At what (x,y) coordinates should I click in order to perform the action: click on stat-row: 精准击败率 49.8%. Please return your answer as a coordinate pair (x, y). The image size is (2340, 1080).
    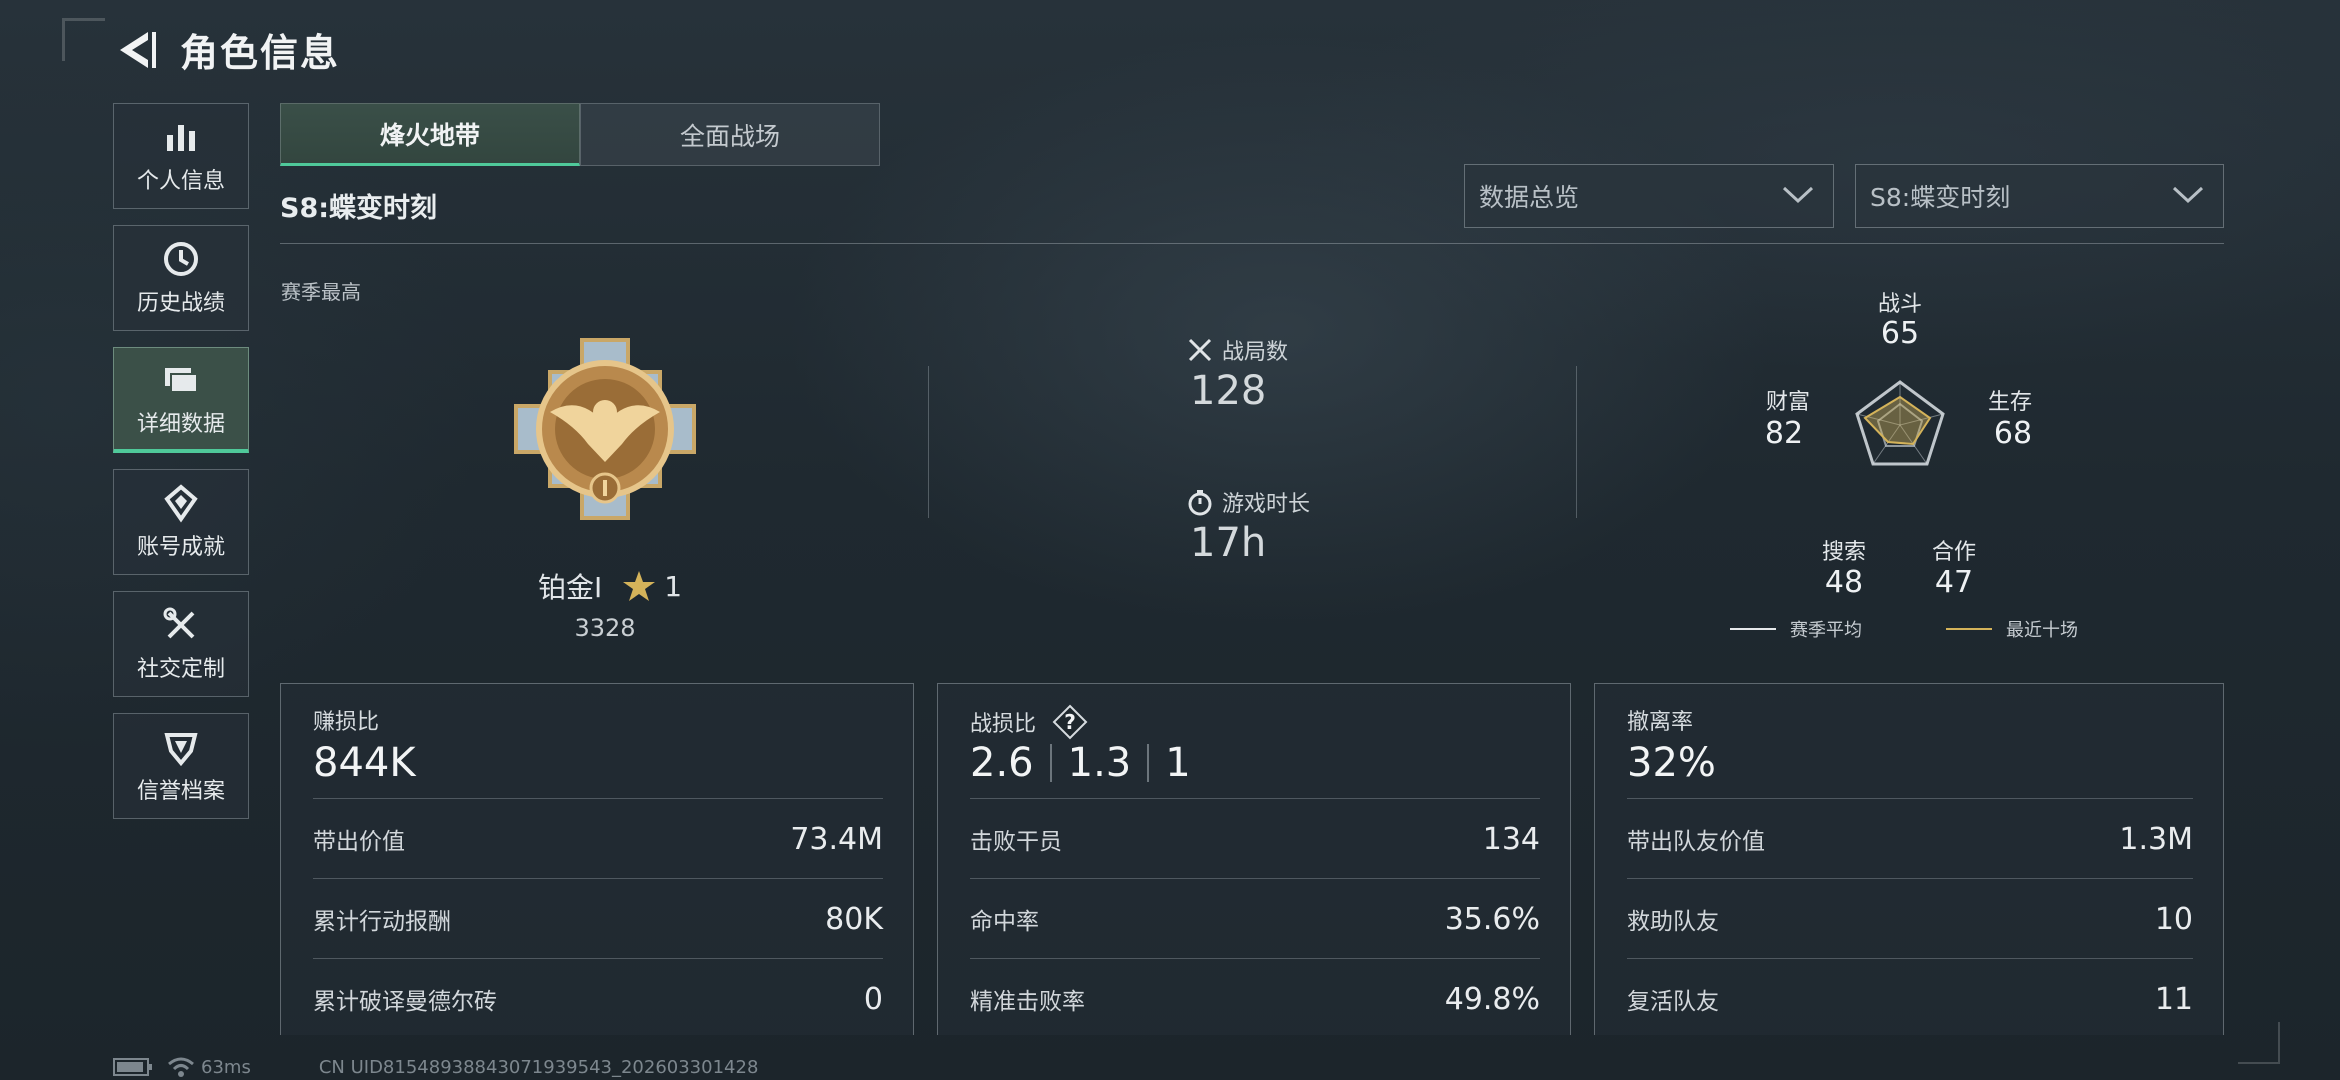
    Looking at the image, I should click on (1255, 998).